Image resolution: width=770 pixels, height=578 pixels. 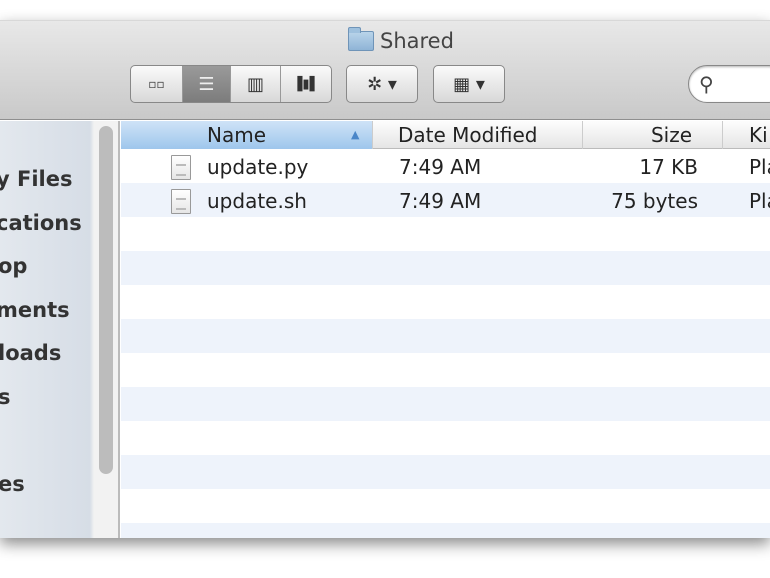 I want to click on list-view-button: ☰, so click(x=207, y=84).